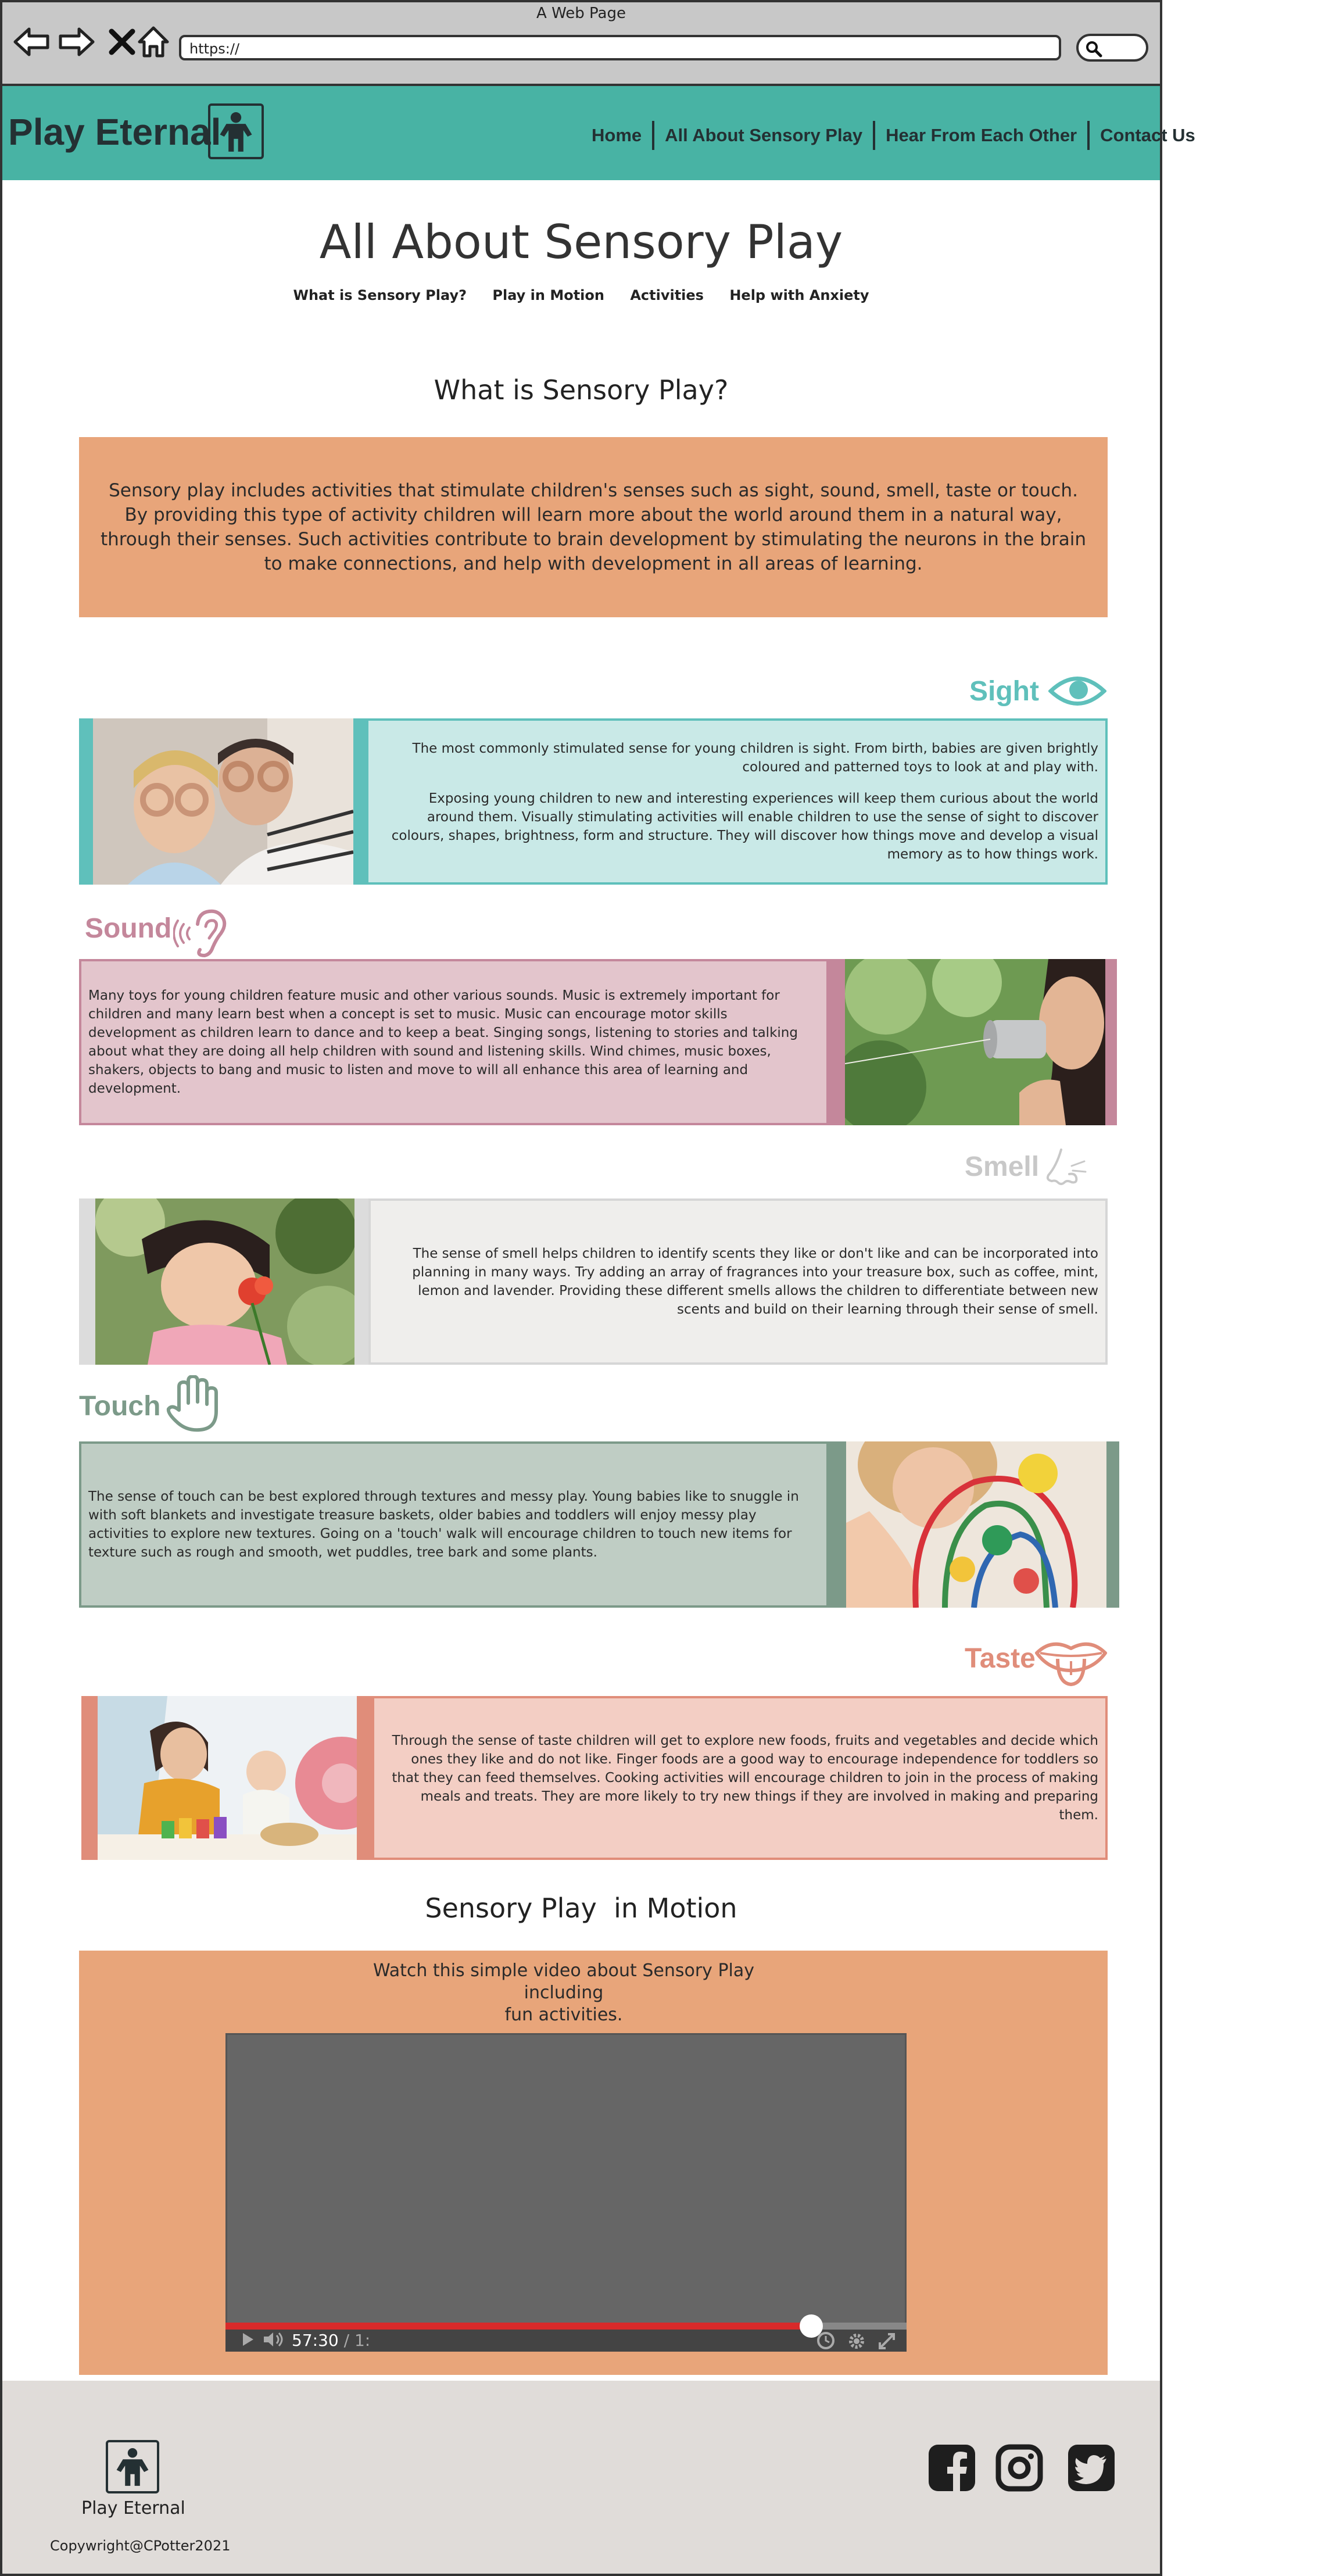  Describe the element at coordinates (140, 2546) in the screenshot. I see `copyright-text: Copywright@CPotter2021` at that location.